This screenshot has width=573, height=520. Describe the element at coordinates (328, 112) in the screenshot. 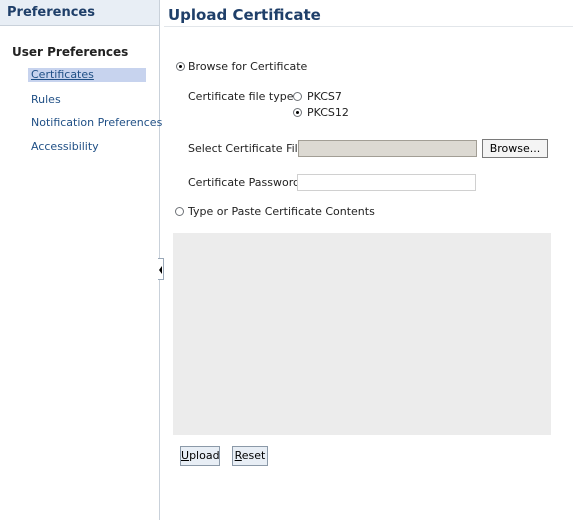

I see `pkcs12-label: PKCS12` at that location.